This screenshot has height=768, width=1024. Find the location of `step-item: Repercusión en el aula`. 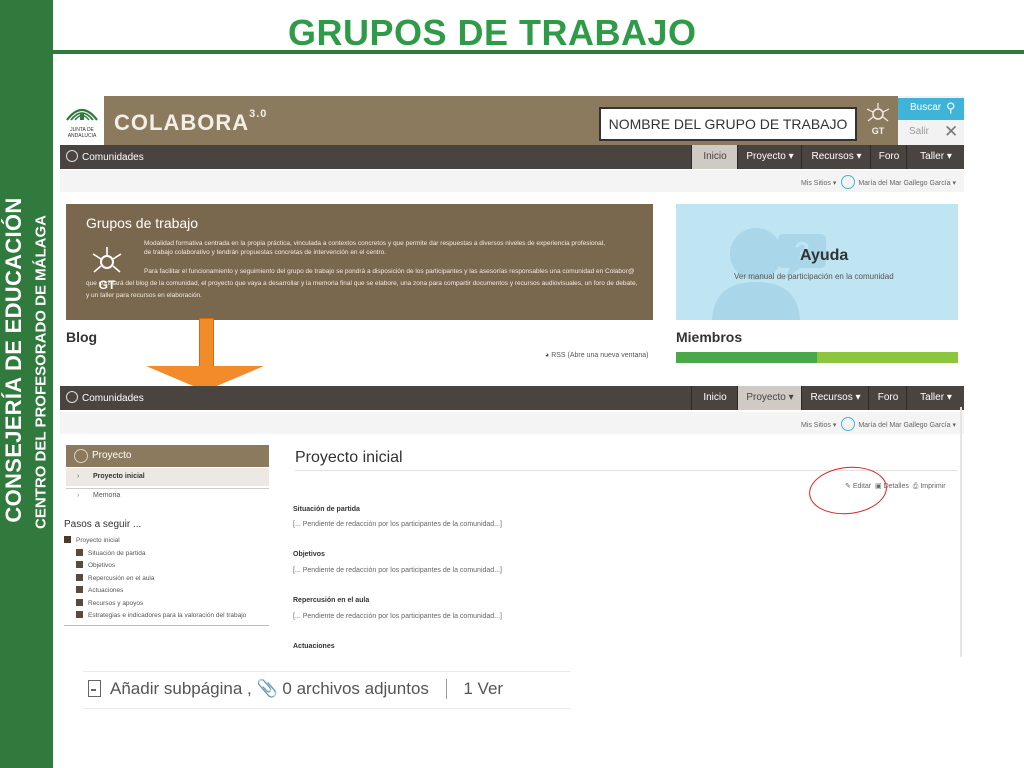

step-item: Repercusión en el aula is located at coordinates (166, 579).